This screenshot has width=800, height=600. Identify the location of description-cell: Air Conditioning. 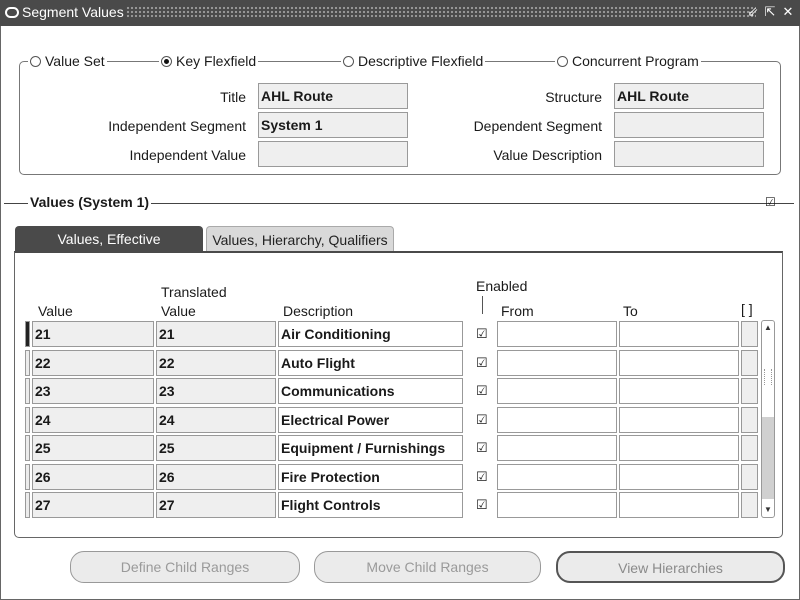
(370, 334).